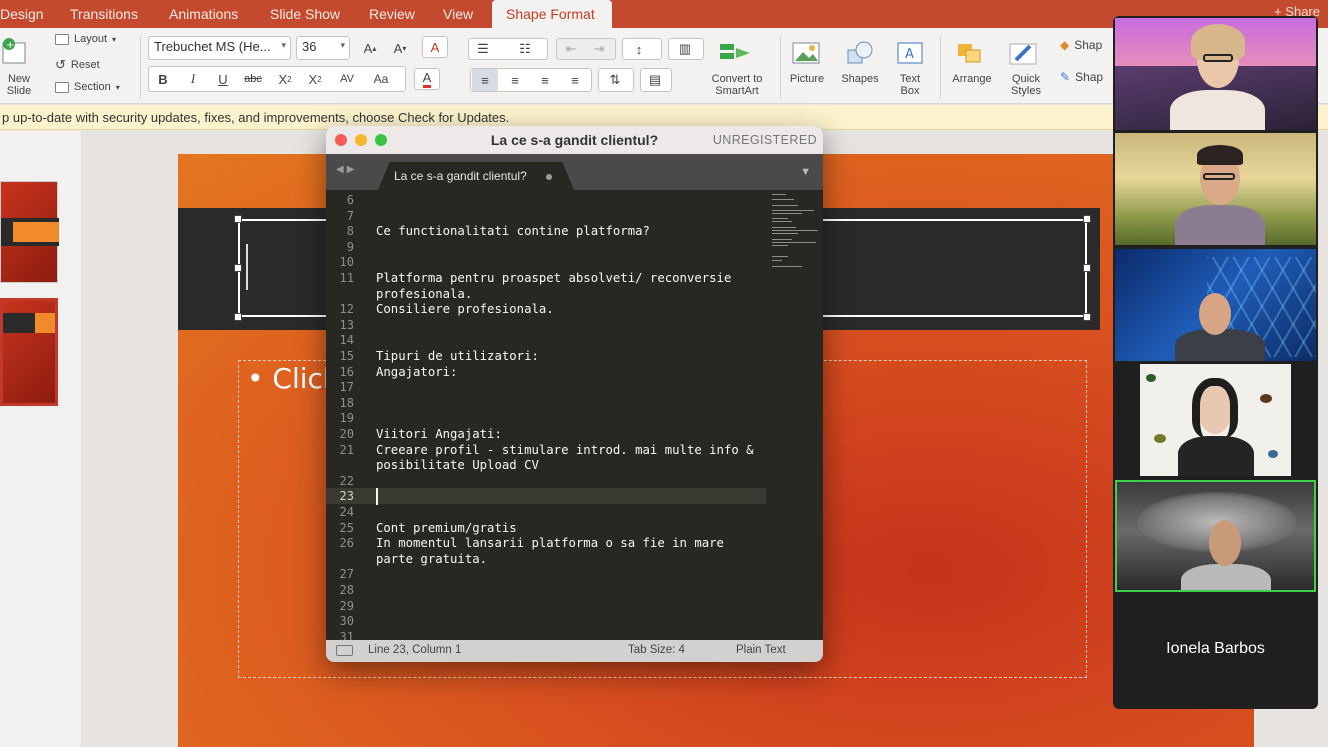 Image resolution: width=1328 pixels, height=747 pixels. Describe the element at coordinates (1081, 77) in the screenshot. I see `shape-outline-button: ✎ Shap` at that location.